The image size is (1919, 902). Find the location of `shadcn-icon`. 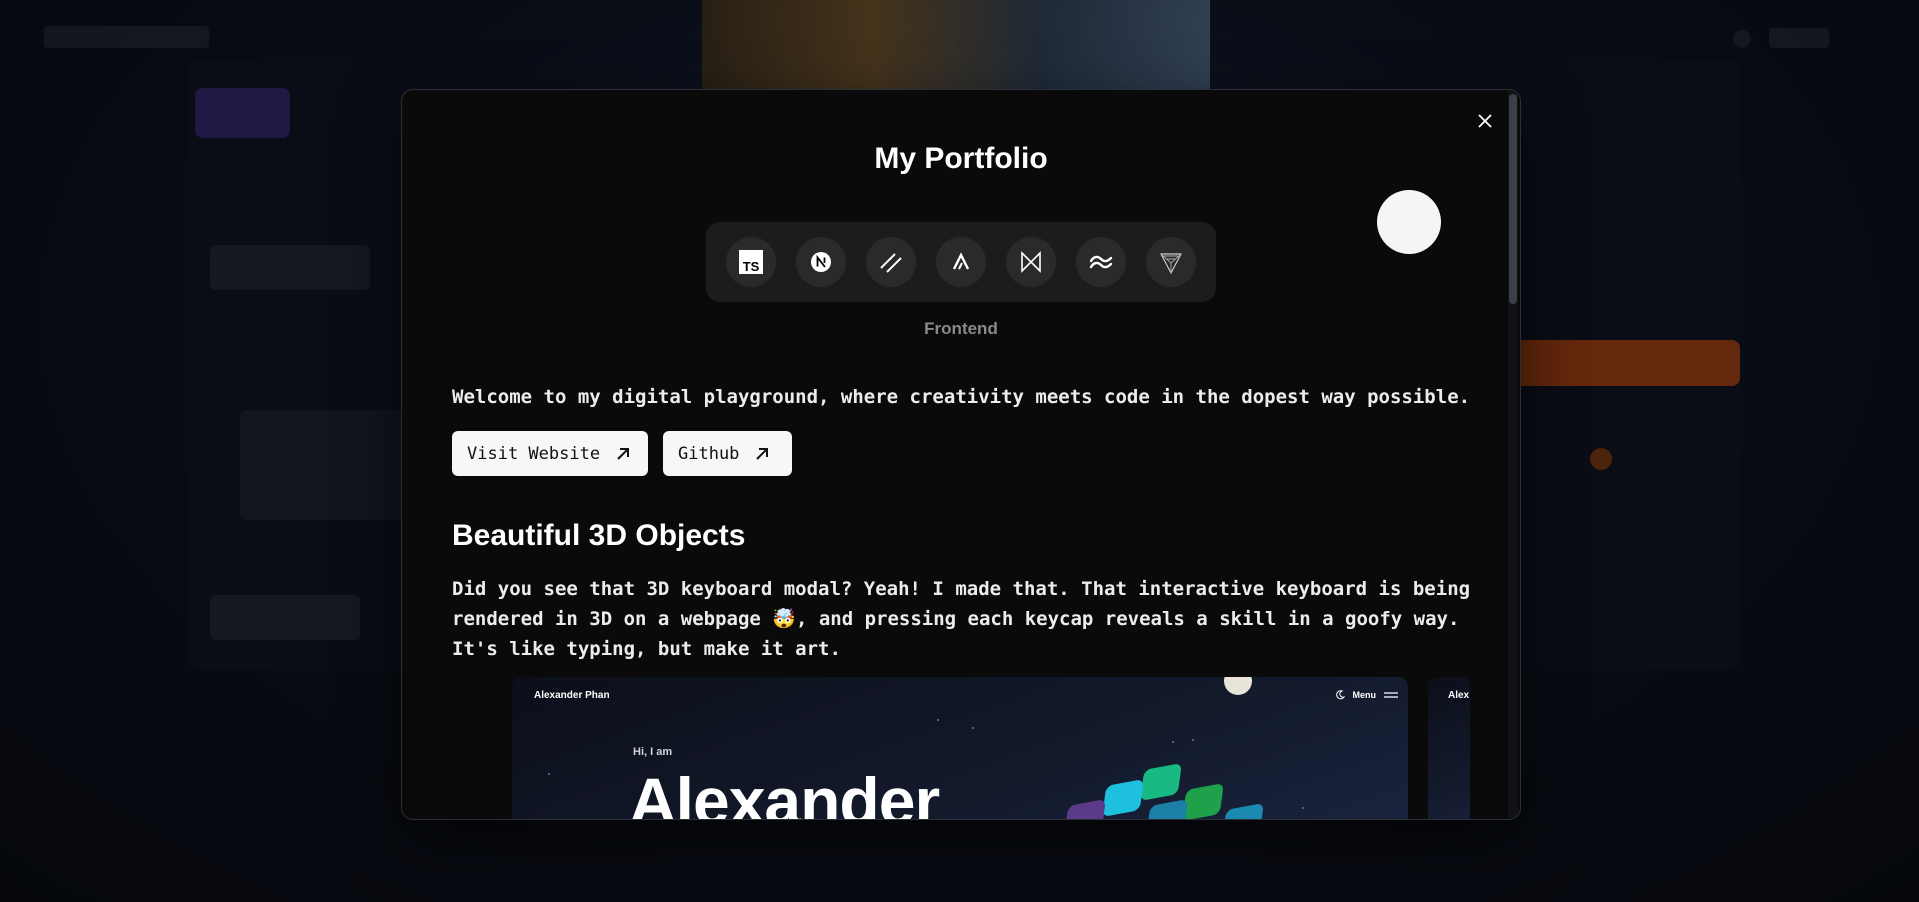

shadcn-icon is located at coordinates (891, 262).